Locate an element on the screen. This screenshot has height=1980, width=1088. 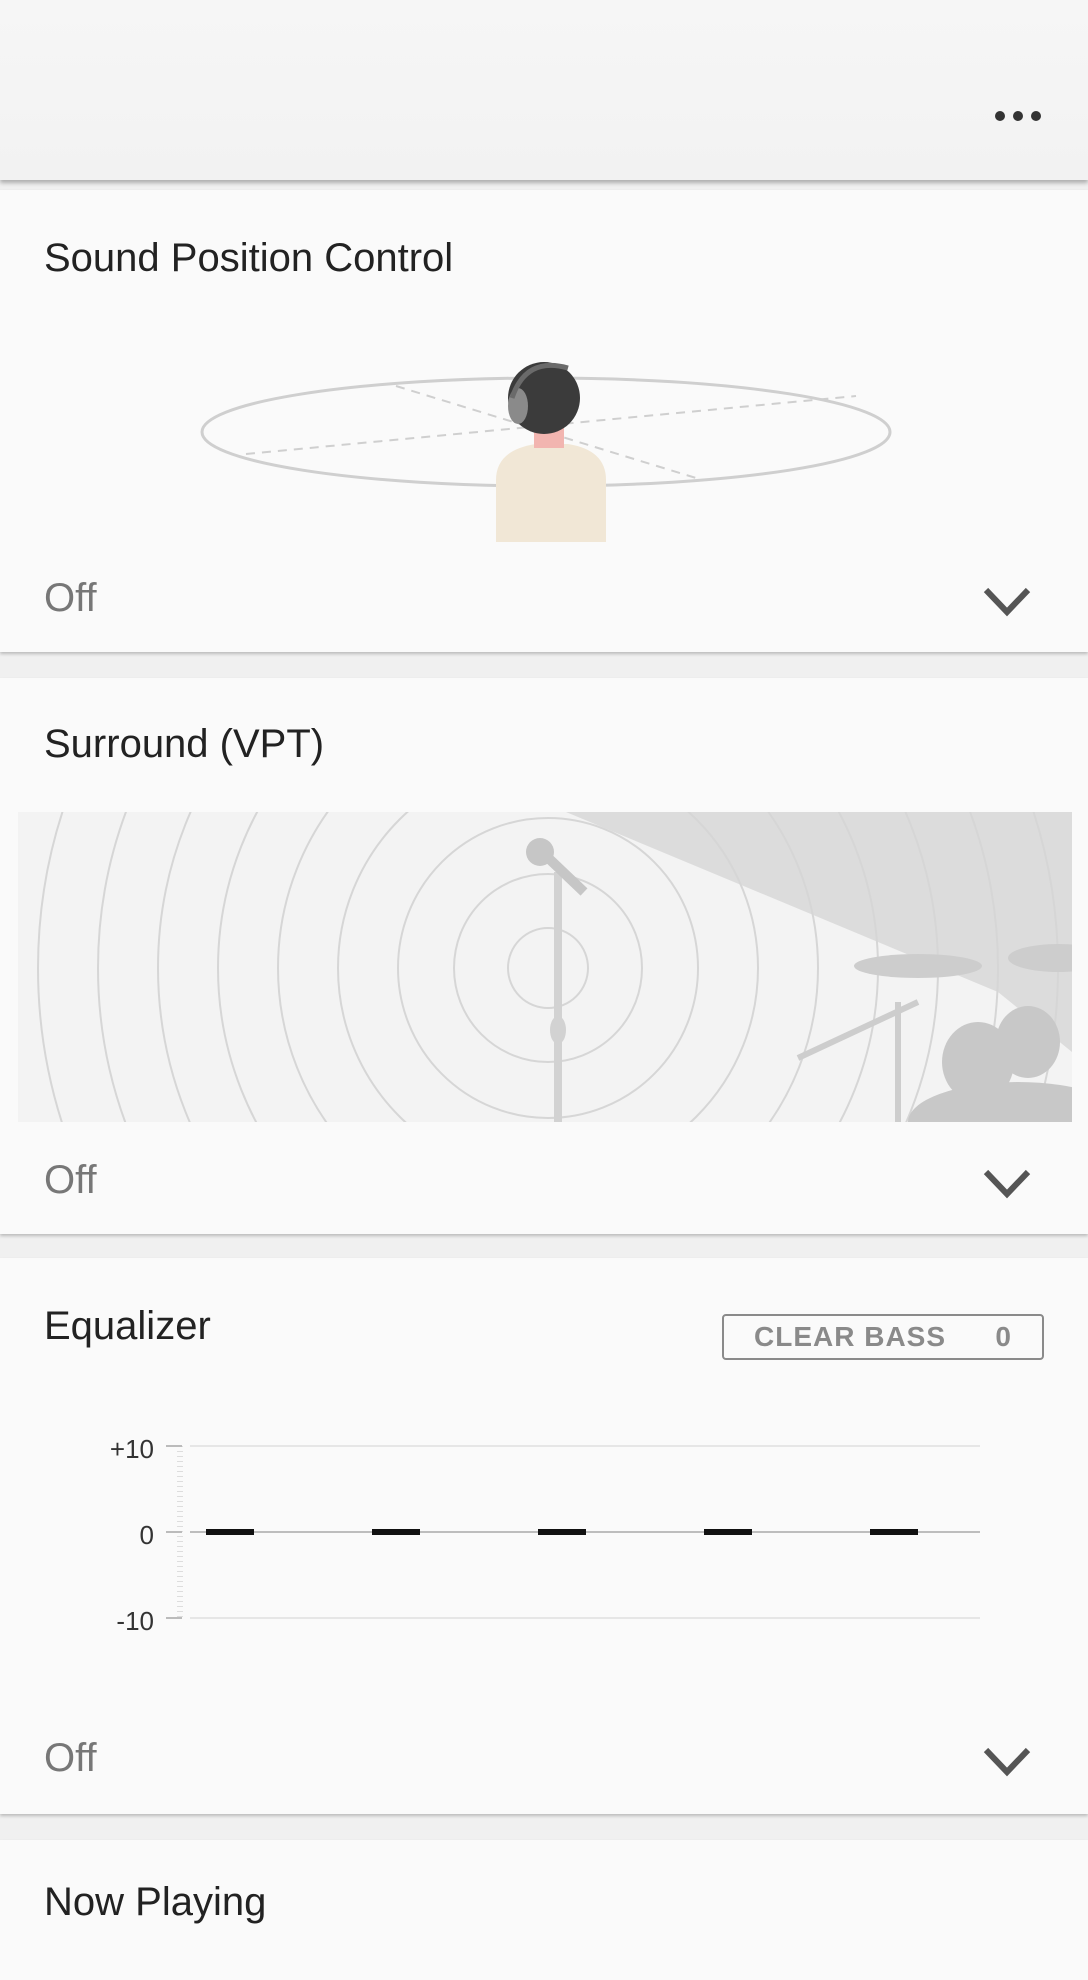
equalizer-status: Off is located at coordinates (70, 1758).